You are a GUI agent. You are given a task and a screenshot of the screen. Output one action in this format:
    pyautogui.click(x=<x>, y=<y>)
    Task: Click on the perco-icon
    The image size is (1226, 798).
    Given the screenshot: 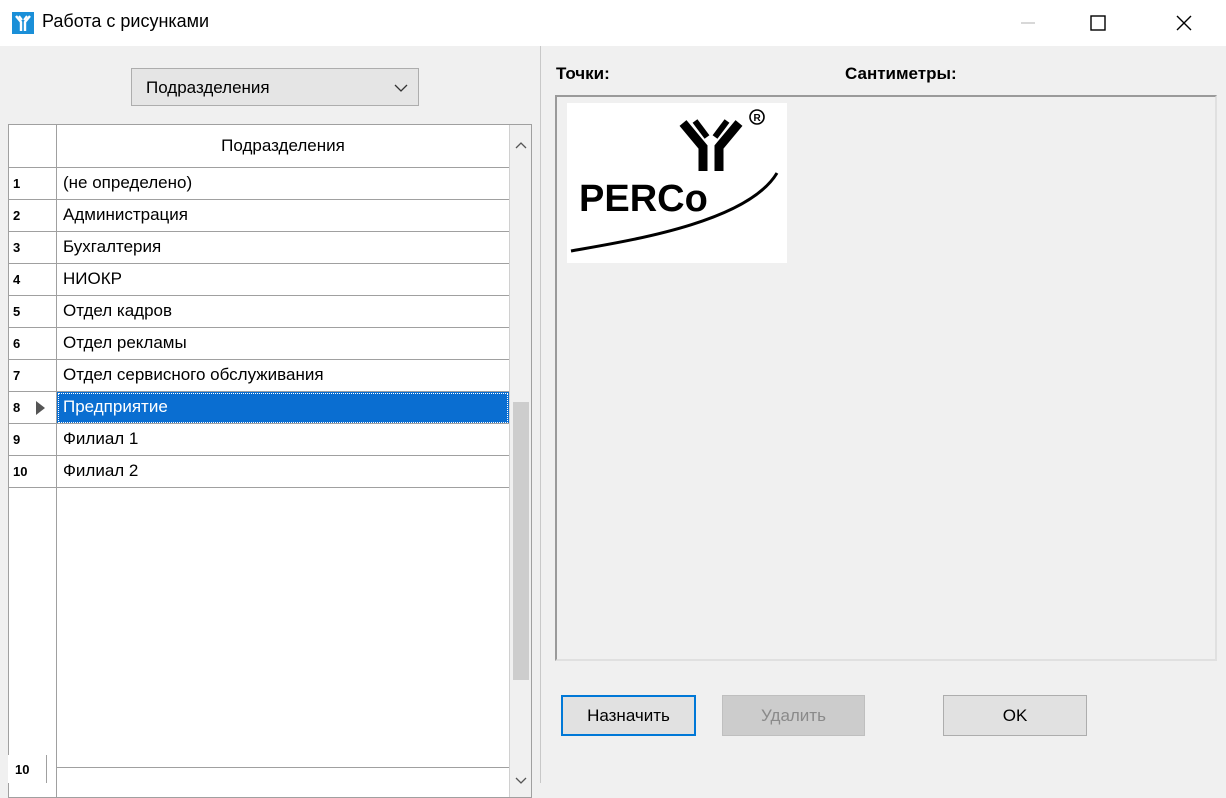 What is the action you would take?
    pyautogui.click(x=23, y=23)
    